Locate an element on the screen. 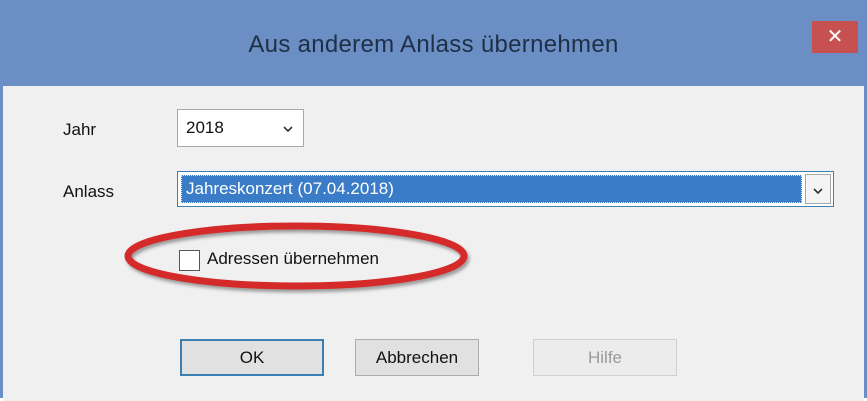 The image size is (867, 401). dialog-title: Aus anderem Anlass übernehmen is located at coordinates (433, 44).